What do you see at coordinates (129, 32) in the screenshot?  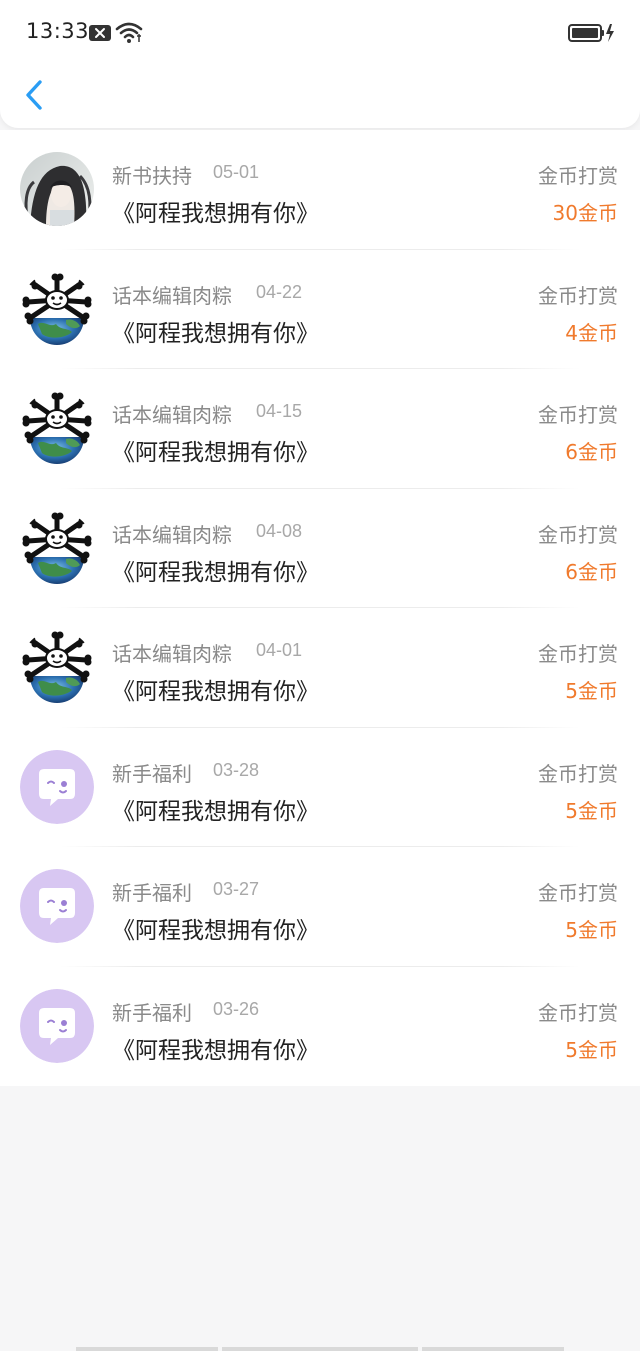 I see `wifi-icon` at bounding box center [129, 32].